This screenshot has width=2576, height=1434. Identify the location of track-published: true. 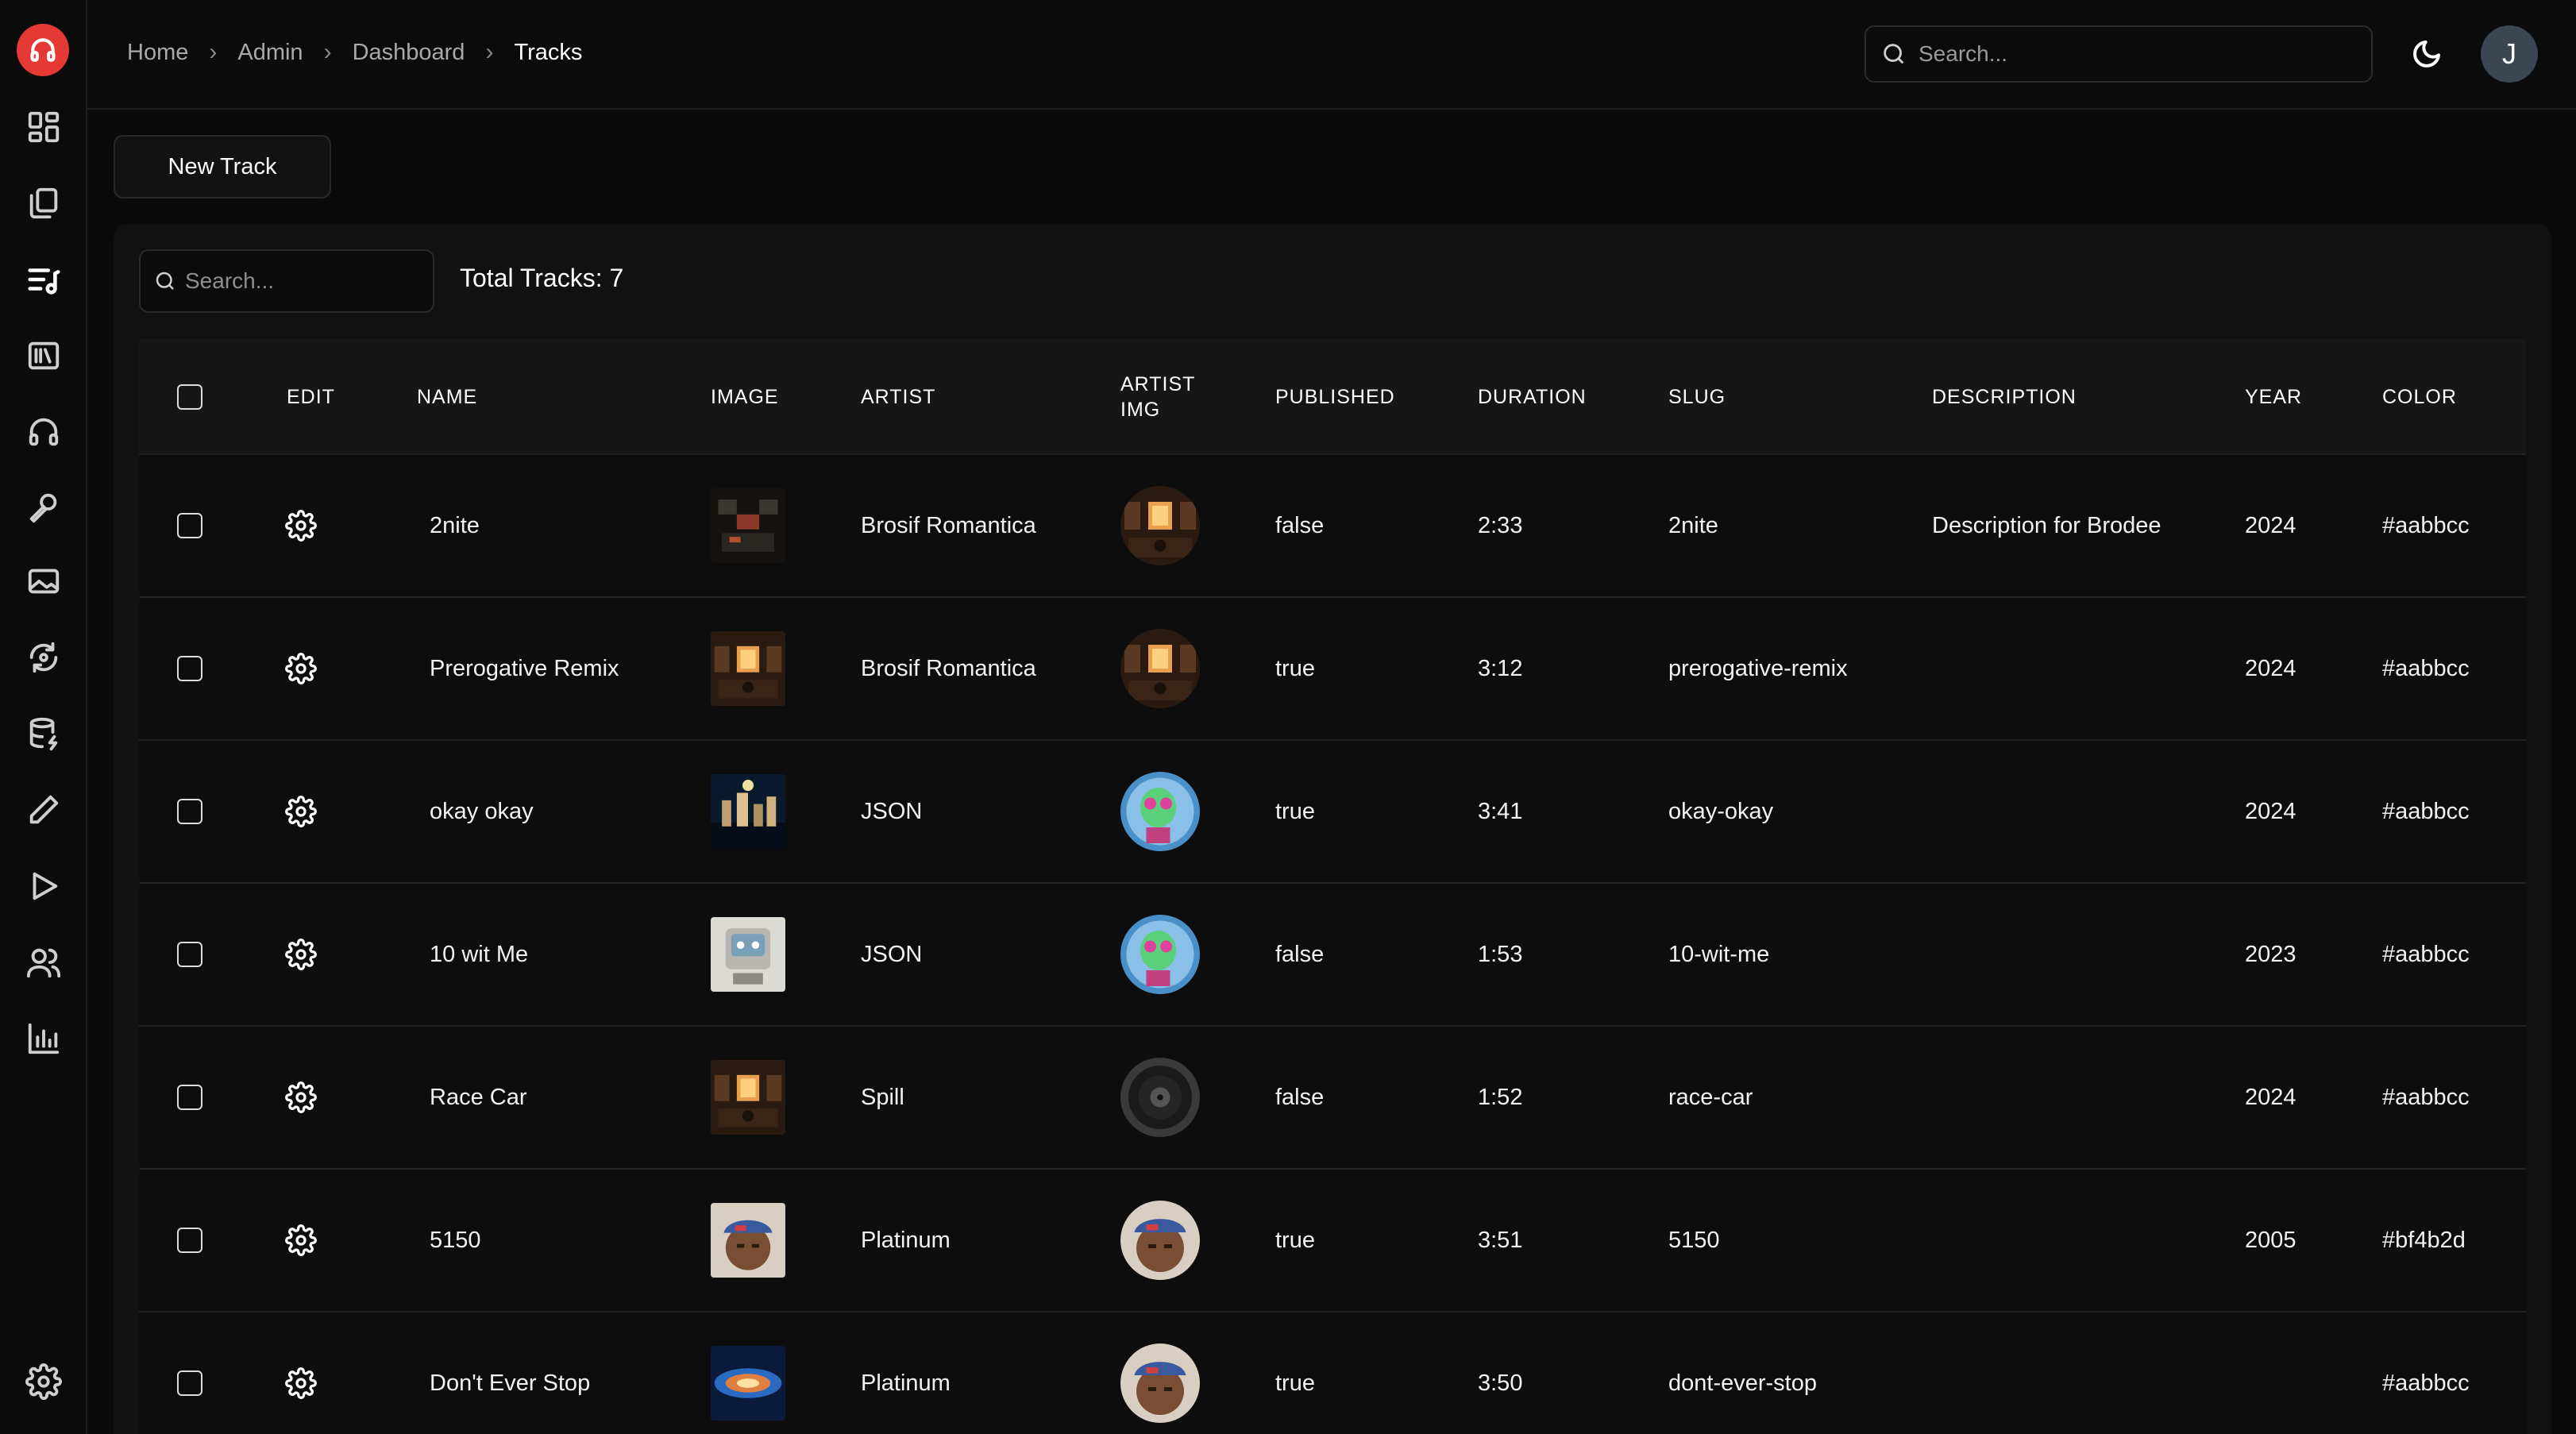
(1295, 1240).